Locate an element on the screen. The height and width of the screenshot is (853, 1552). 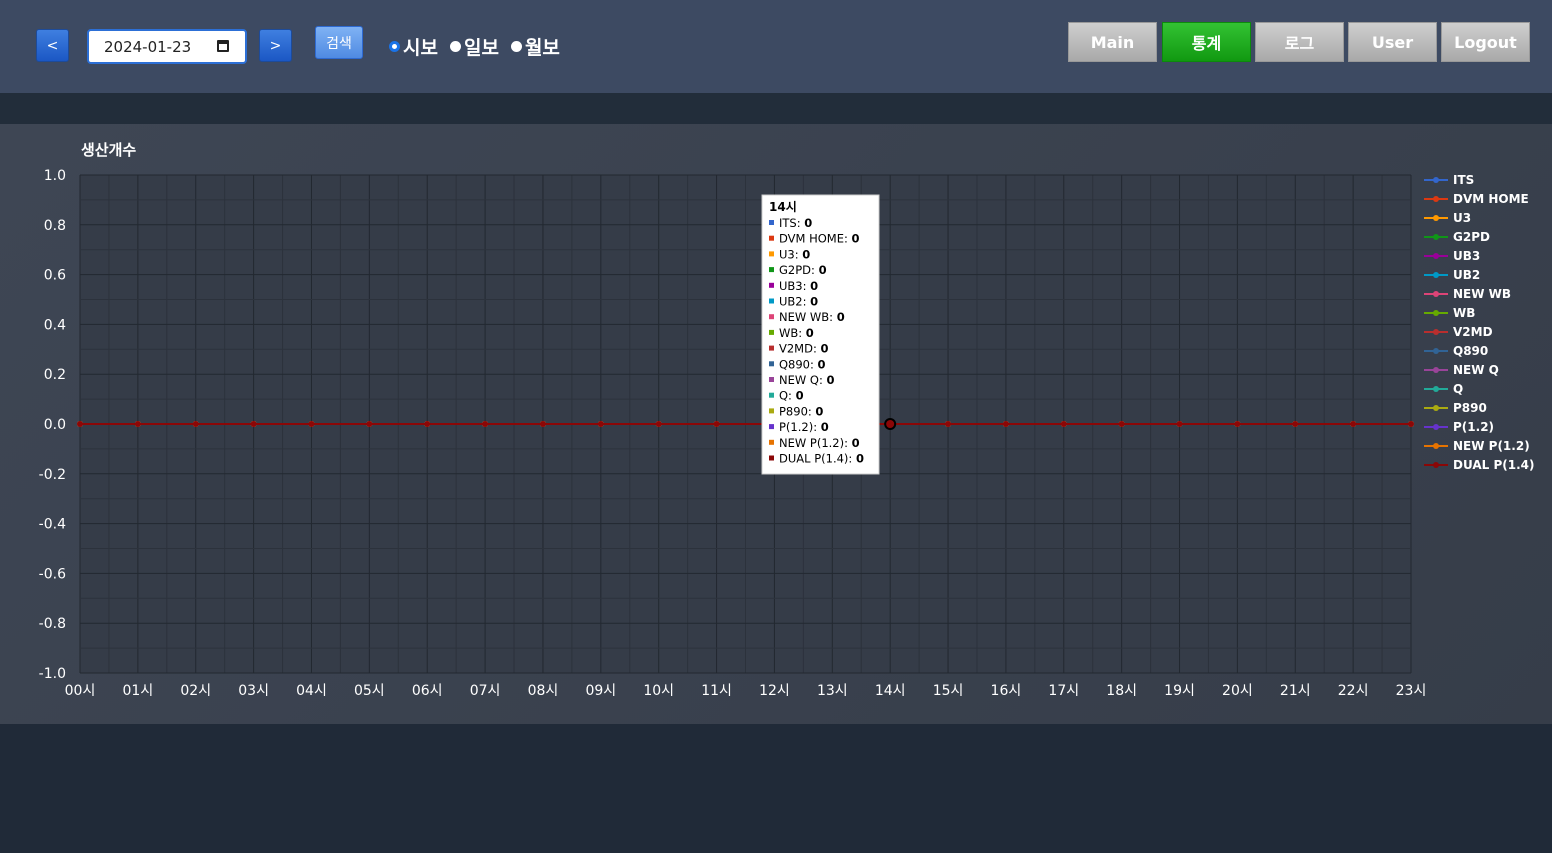
x-tick-label: 09시 is located at coordinates (600, 691).